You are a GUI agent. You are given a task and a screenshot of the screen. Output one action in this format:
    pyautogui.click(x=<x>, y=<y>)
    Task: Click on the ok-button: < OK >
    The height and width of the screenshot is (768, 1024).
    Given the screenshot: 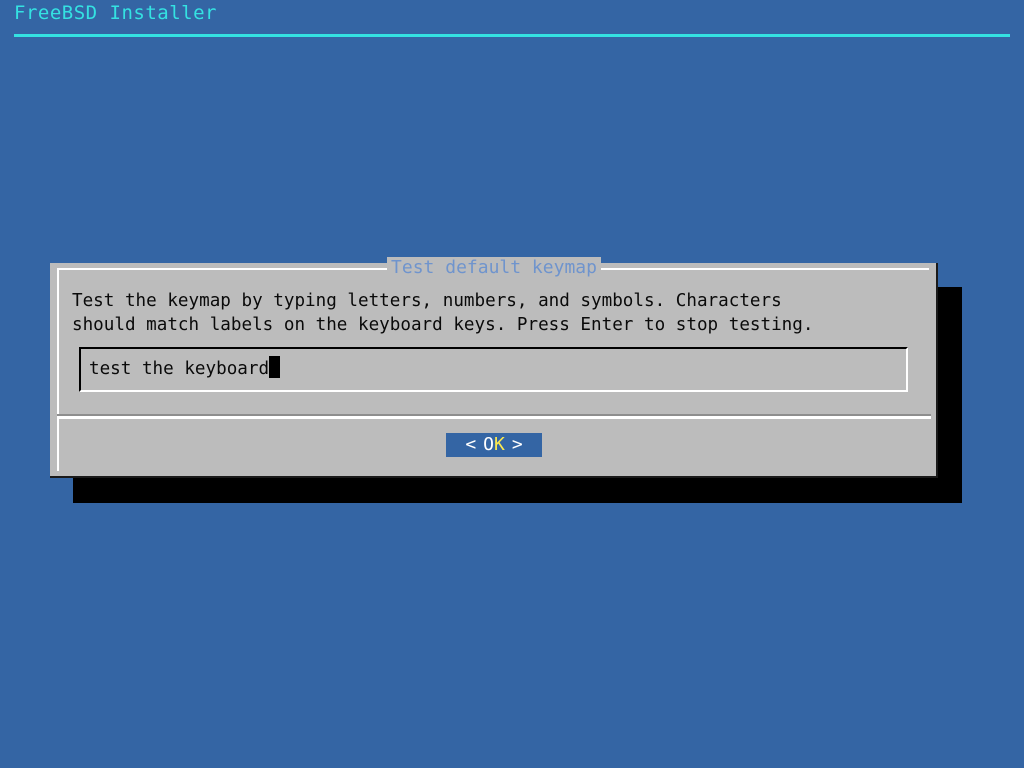 What is the action you would take?
    pyautogui.click(x=494, y=445)
    